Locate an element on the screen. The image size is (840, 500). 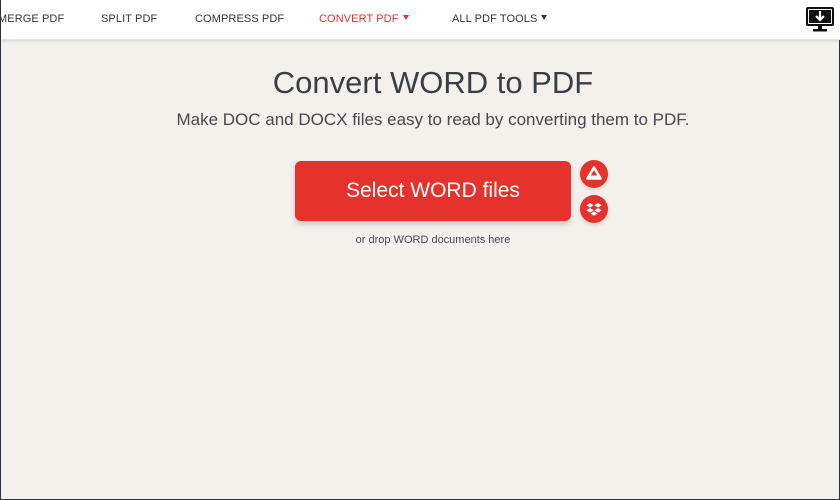
page-title: Convert WORD to PDF is located at coordinates (433, 82).